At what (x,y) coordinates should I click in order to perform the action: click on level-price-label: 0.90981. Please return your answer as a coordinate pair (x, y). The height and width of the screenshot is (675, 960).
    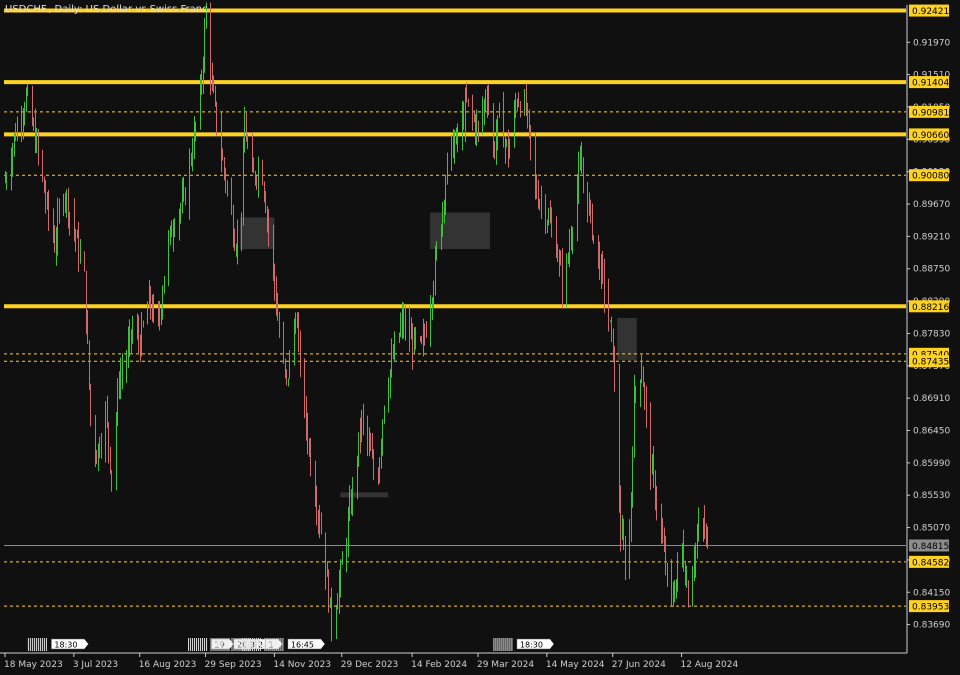
    Looking at the image, I should click on (930, 113).